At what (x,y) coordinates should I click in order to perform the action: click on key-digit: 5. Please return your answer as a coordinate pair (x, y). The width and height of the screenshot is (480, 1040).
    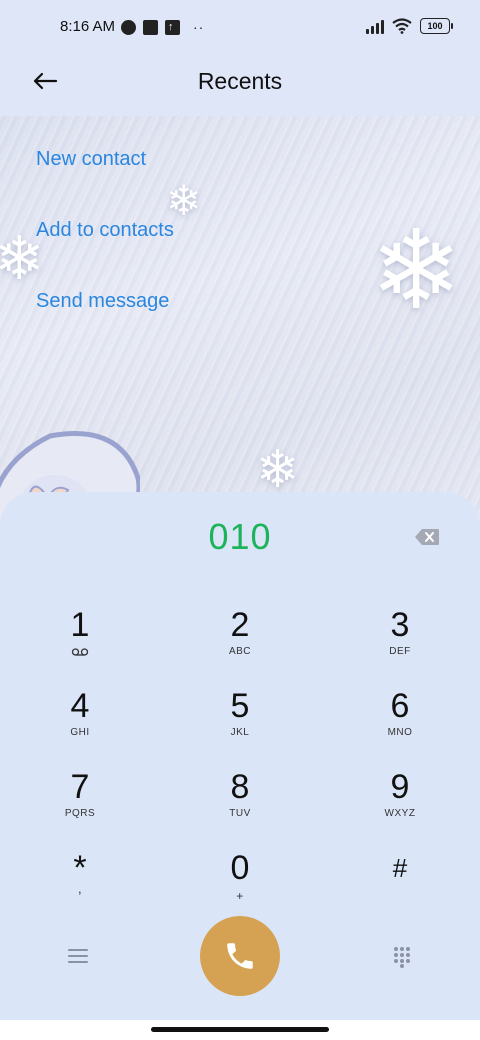
    Looking at the image, I should click on (240, 706).